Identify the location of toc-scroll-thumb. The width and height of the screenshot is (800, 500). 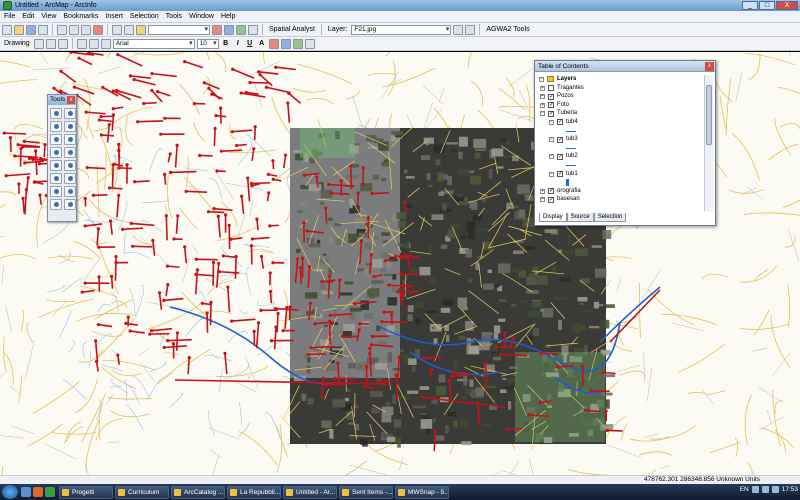
(709, 115).